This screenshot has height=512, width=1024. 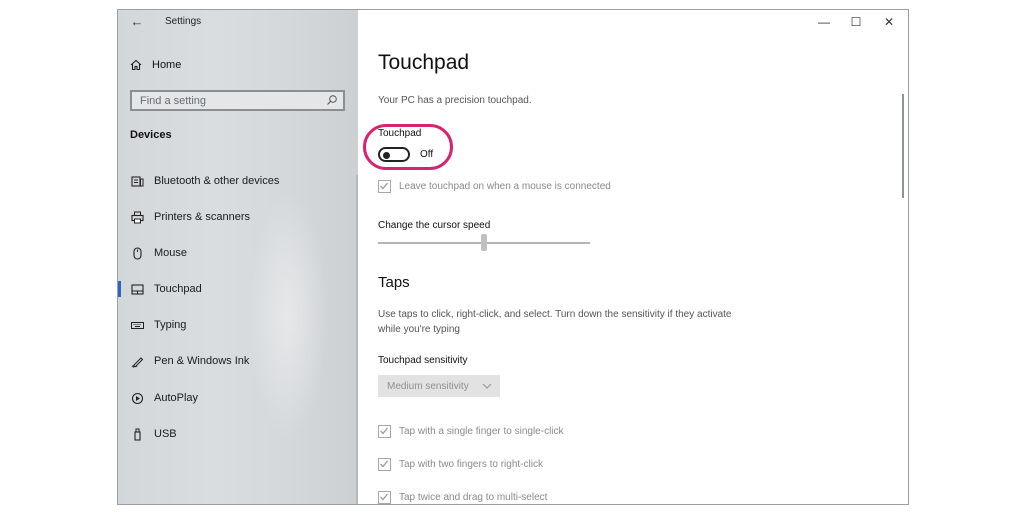 What do you see at coordinates (238, 22) in the screenshot?
I see `title-bar: ← Settings` at bounding box center [238, 22].